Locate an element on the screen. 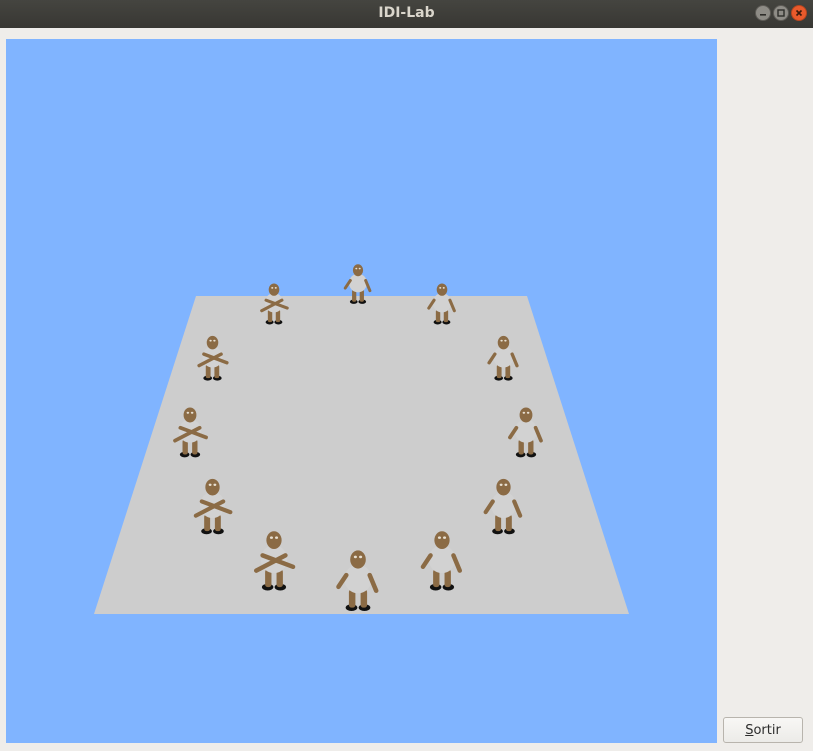  window-title: IDI-Lab is located at coordinates (406, 13).